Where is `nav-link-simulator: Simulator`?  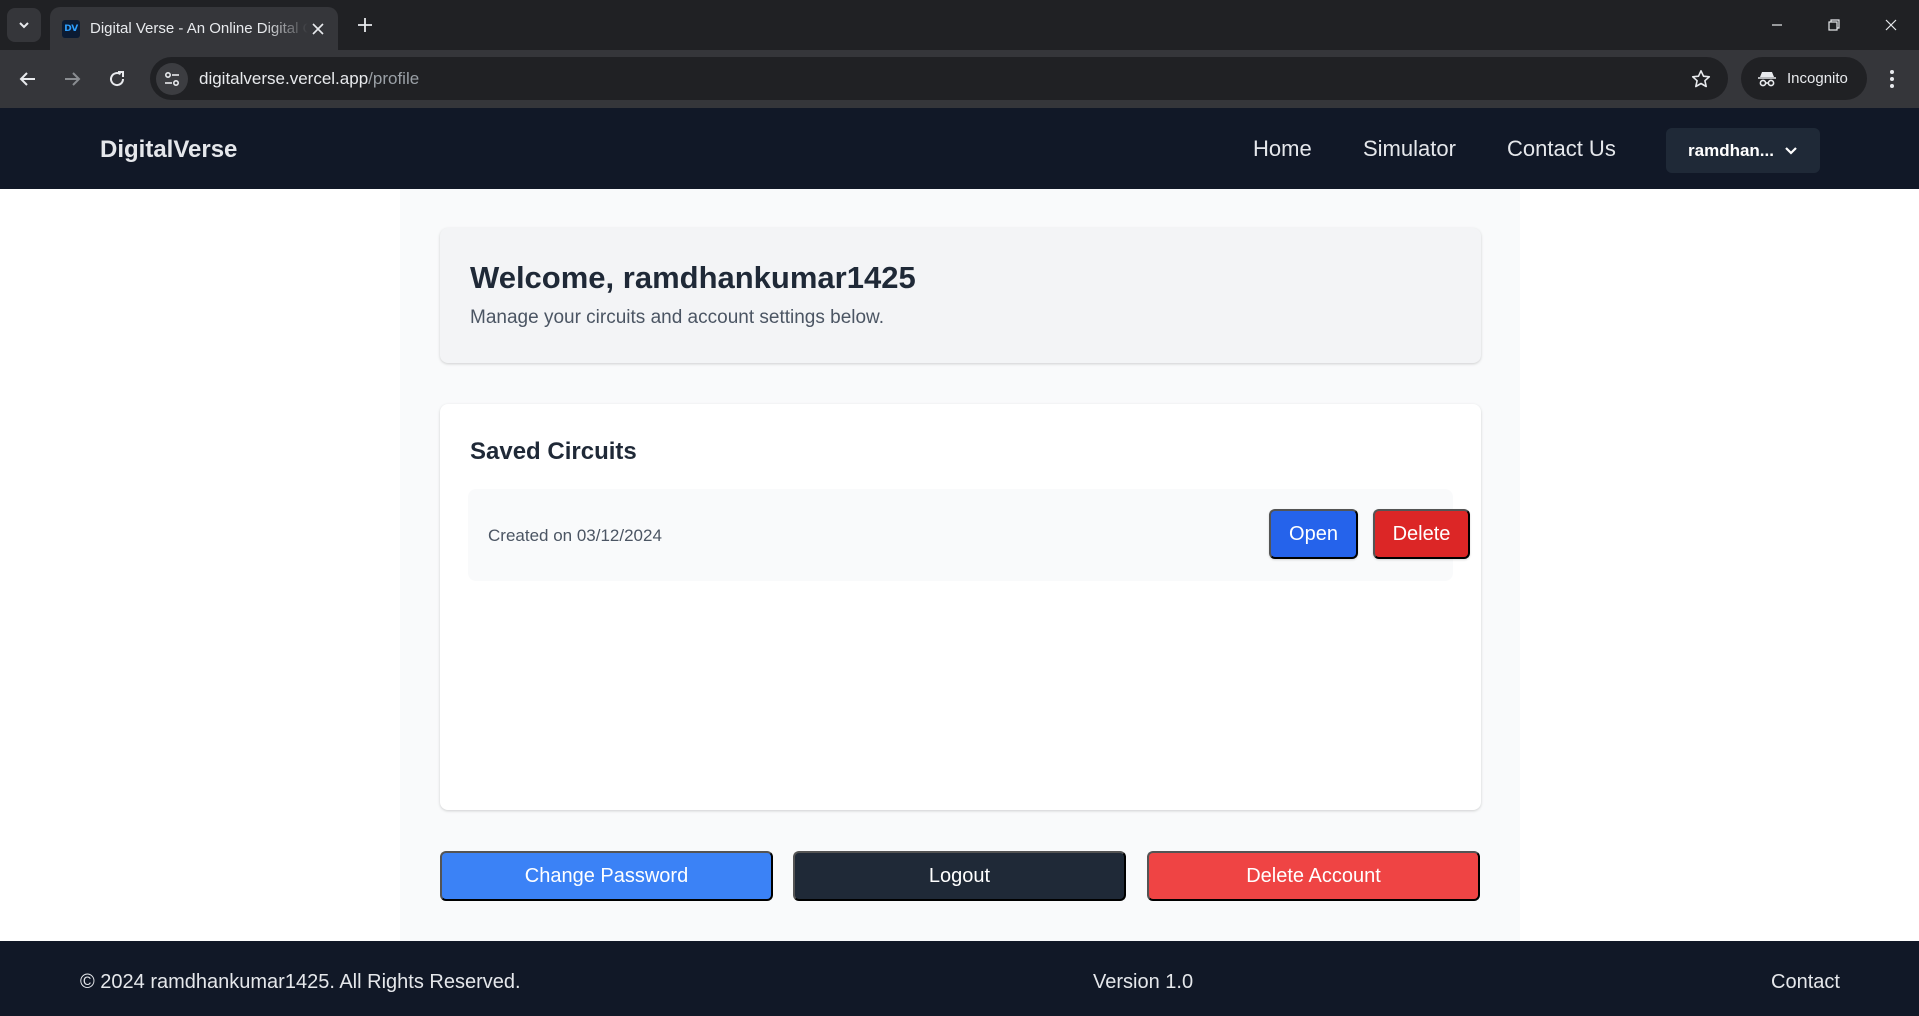 nav-link-simulator: Simulator is located at coordinates (1409, 149).